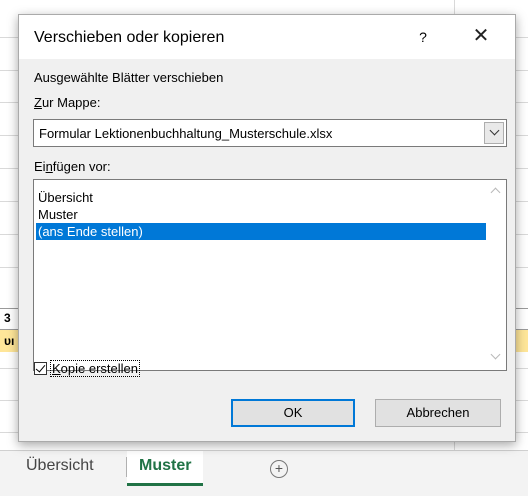 The image size is (528, 496). Describe the element at coordinates (7, 318) in the screenshot. I see `cell-fragment: 3` at that location.